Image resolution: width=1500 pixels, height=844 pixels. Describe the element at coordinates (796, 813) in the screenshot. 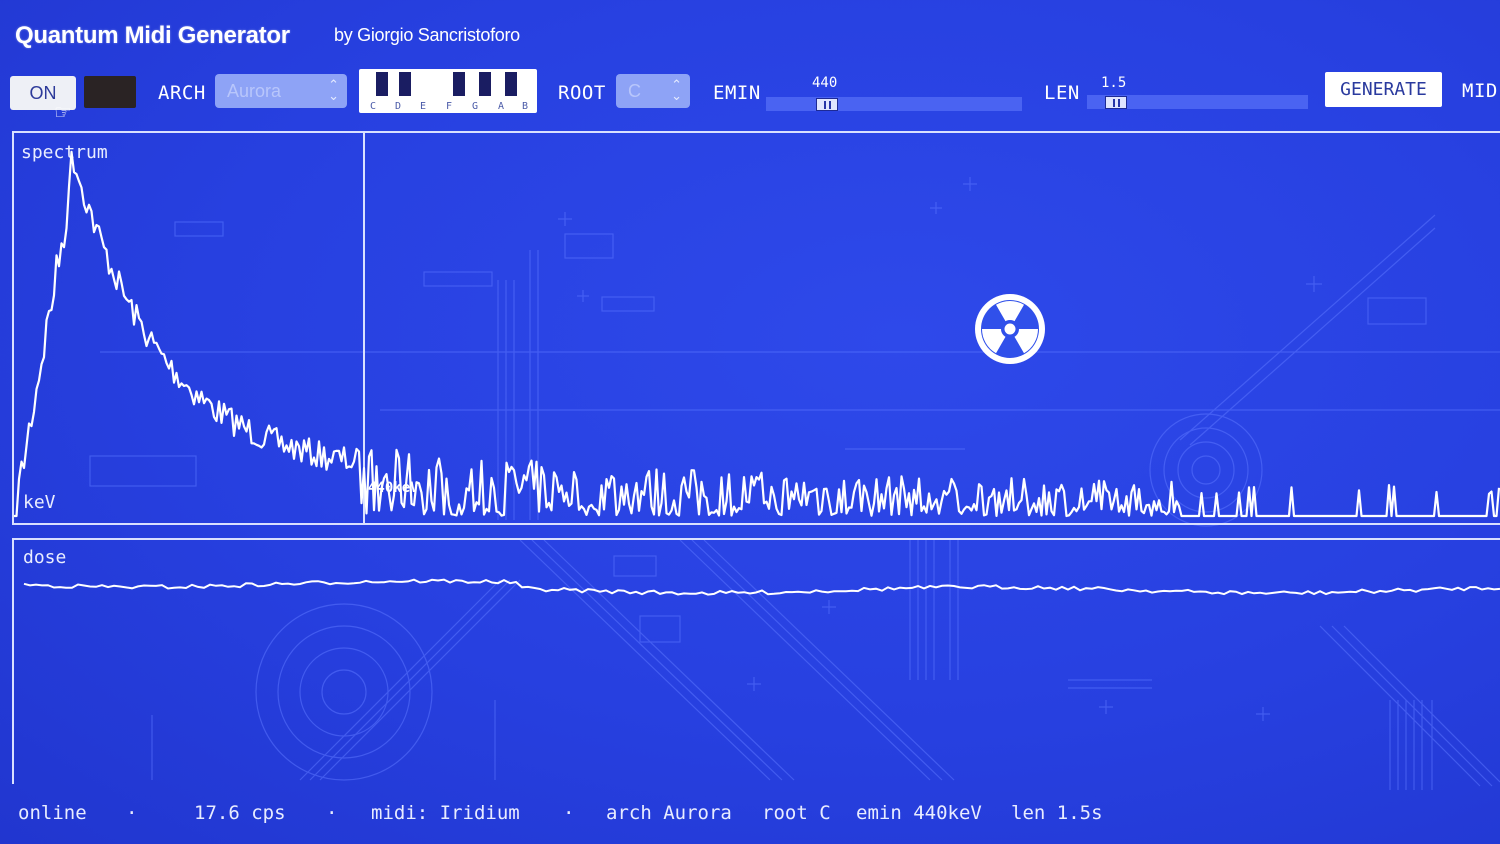

I see `status-root: root C` at that location.